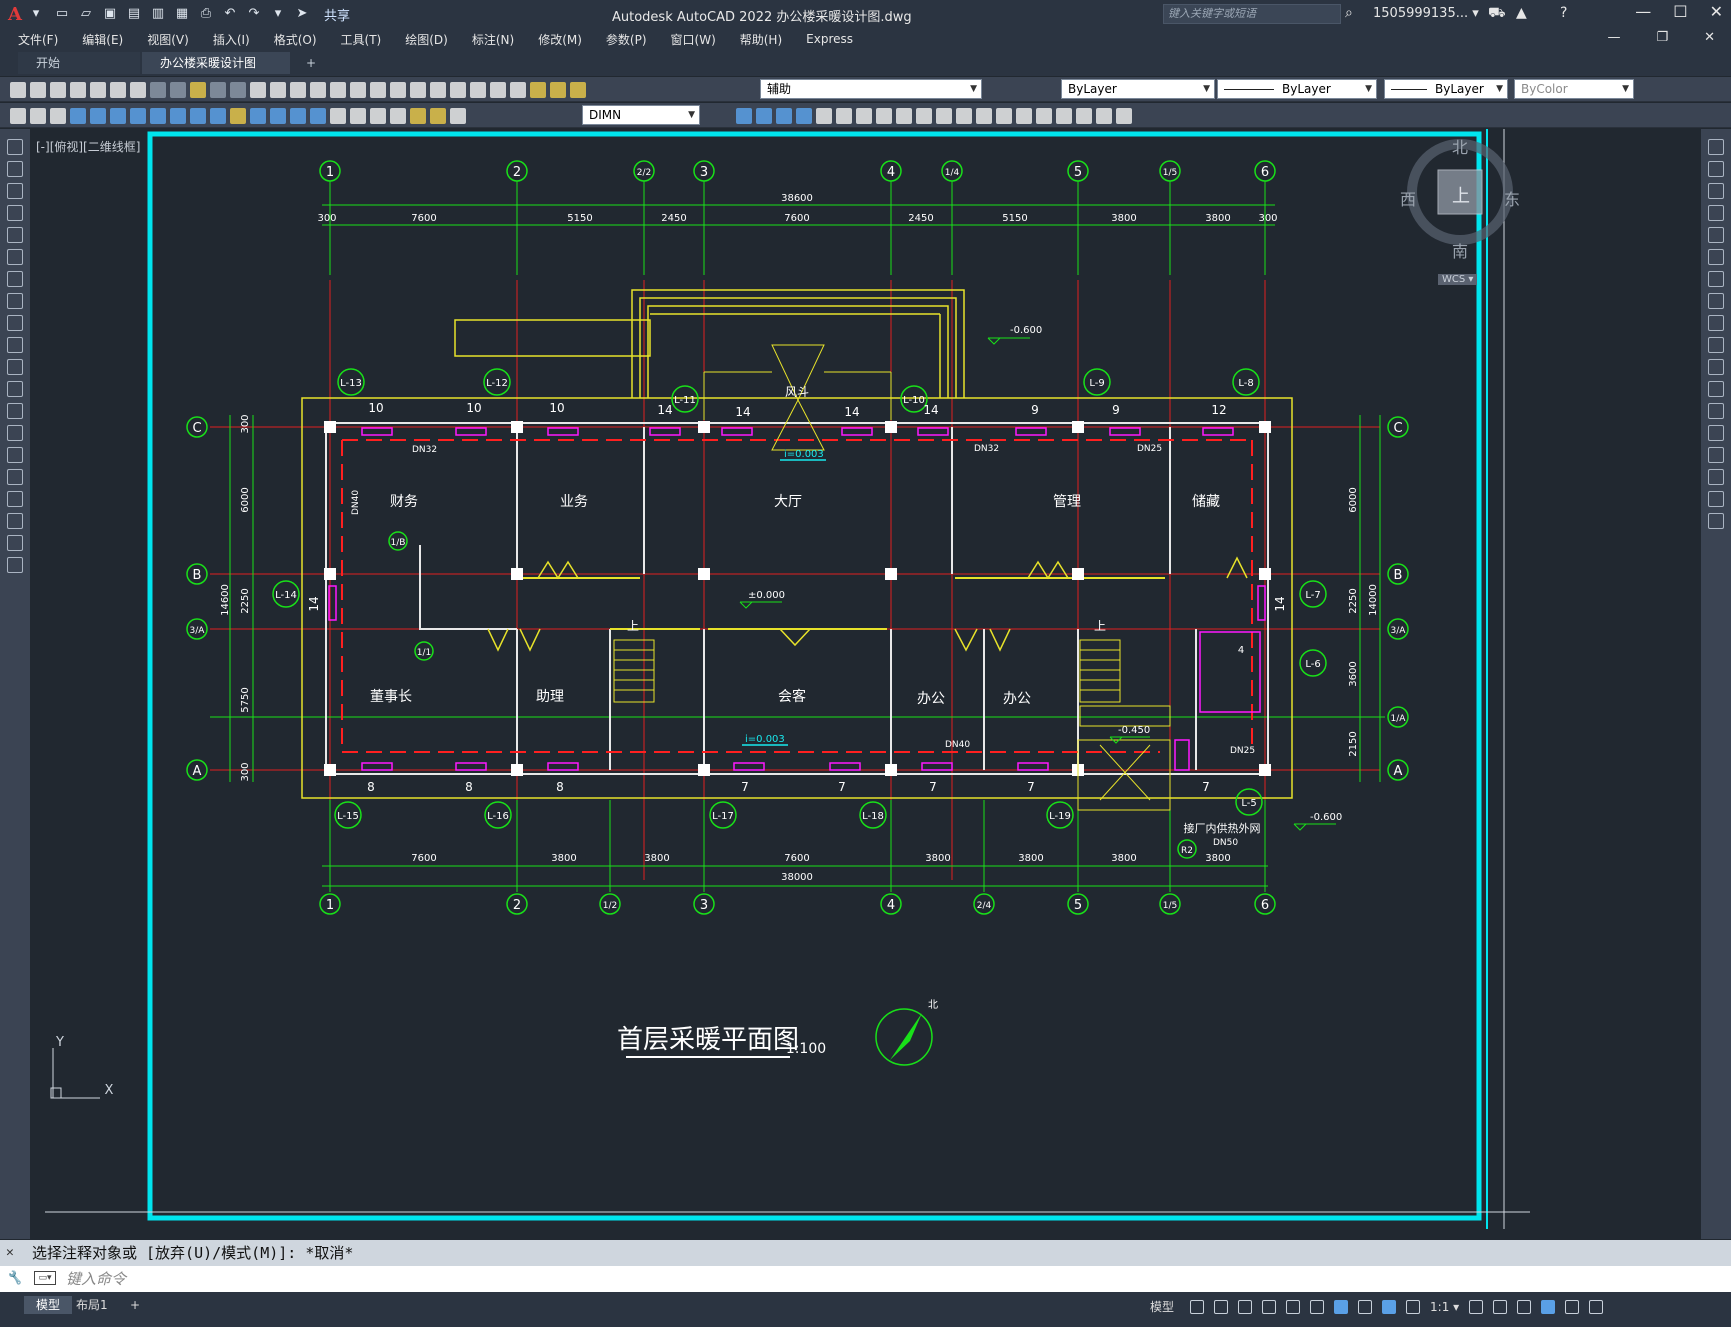  I want to click on tool-palette-icon, so click(418, 90).